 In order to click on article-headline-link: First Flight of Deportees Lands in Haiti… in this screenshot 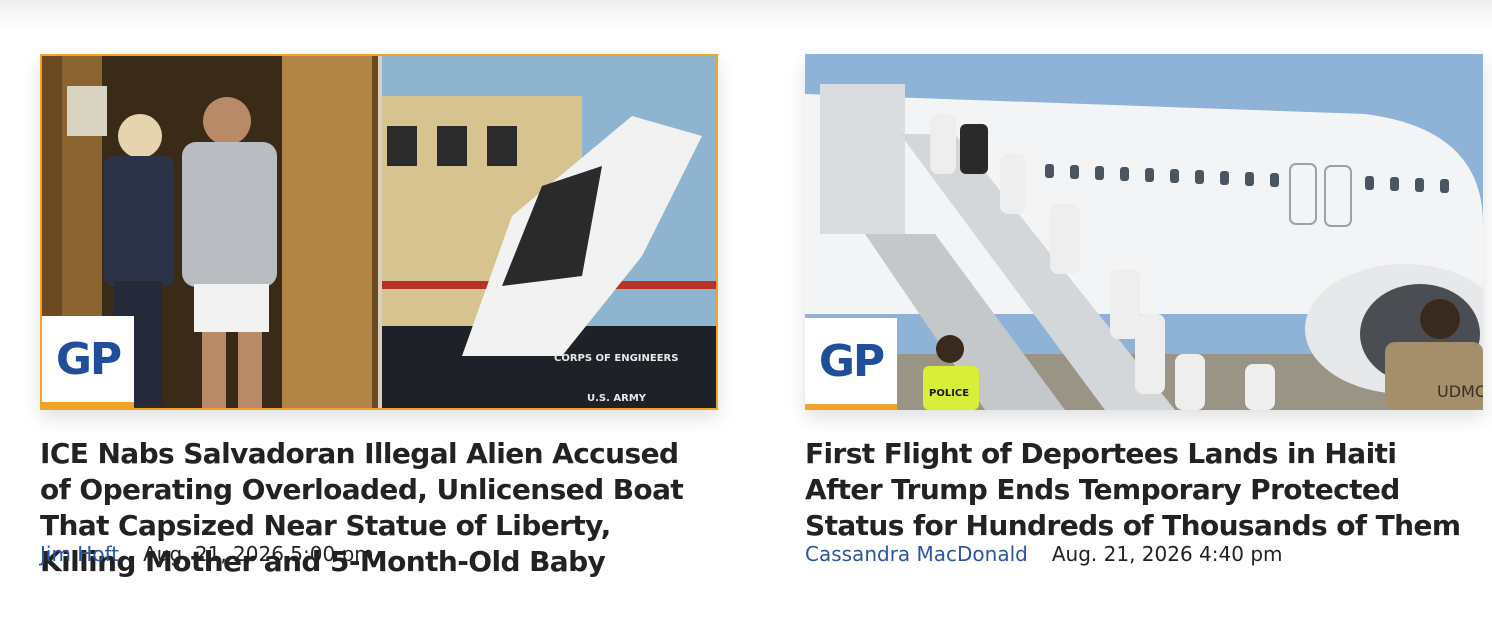, I will do `click(1140, 490)`.